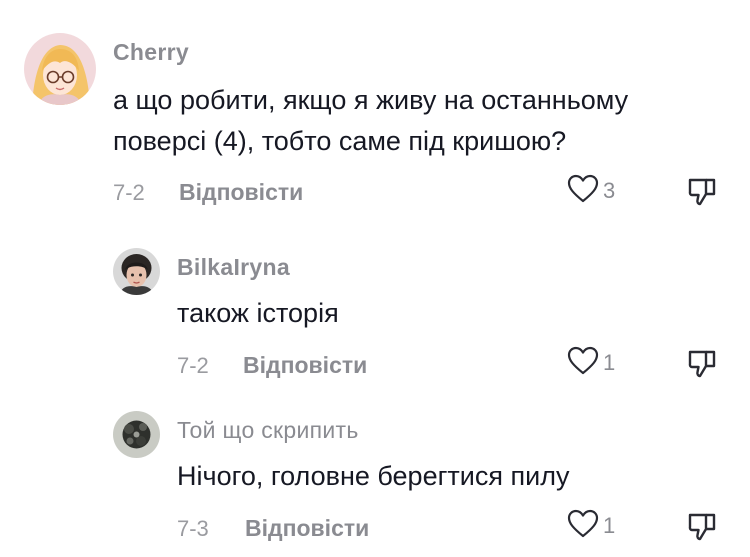 Image resolution: width=750 pixels, height=557 pixels. Describe the element at coordinates (193, 528) in the screenshot. I see `comment-date: 7-3` at that location.